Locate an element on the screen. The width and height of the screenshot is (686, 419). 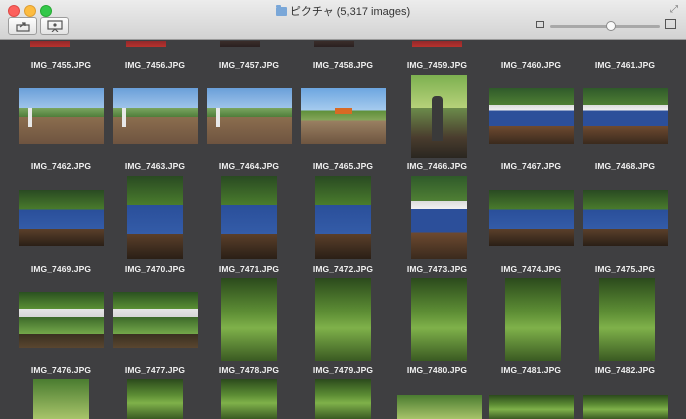
thumbnail-filename: IMG_7460.JPG is located at coordinates (531, 65).